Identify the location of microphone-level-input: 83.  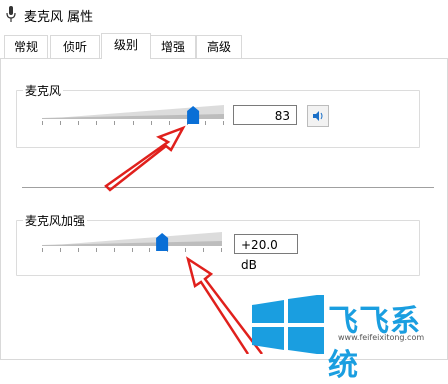
(265, 115).